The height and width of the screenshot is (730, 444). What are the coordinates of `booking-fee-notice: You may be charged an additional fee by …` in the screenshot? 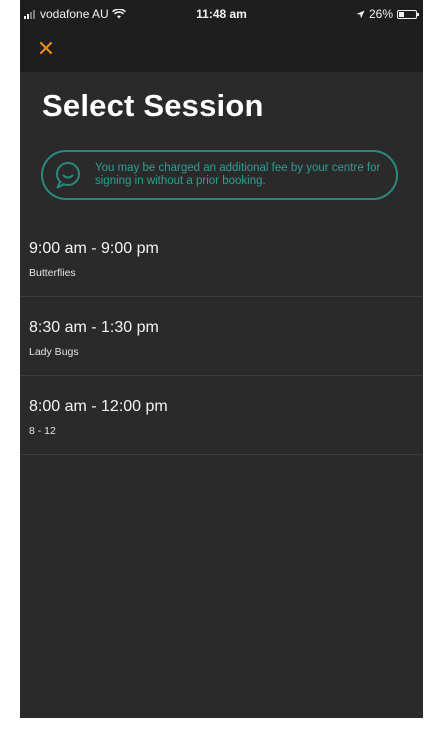 It's located at (219, 175).